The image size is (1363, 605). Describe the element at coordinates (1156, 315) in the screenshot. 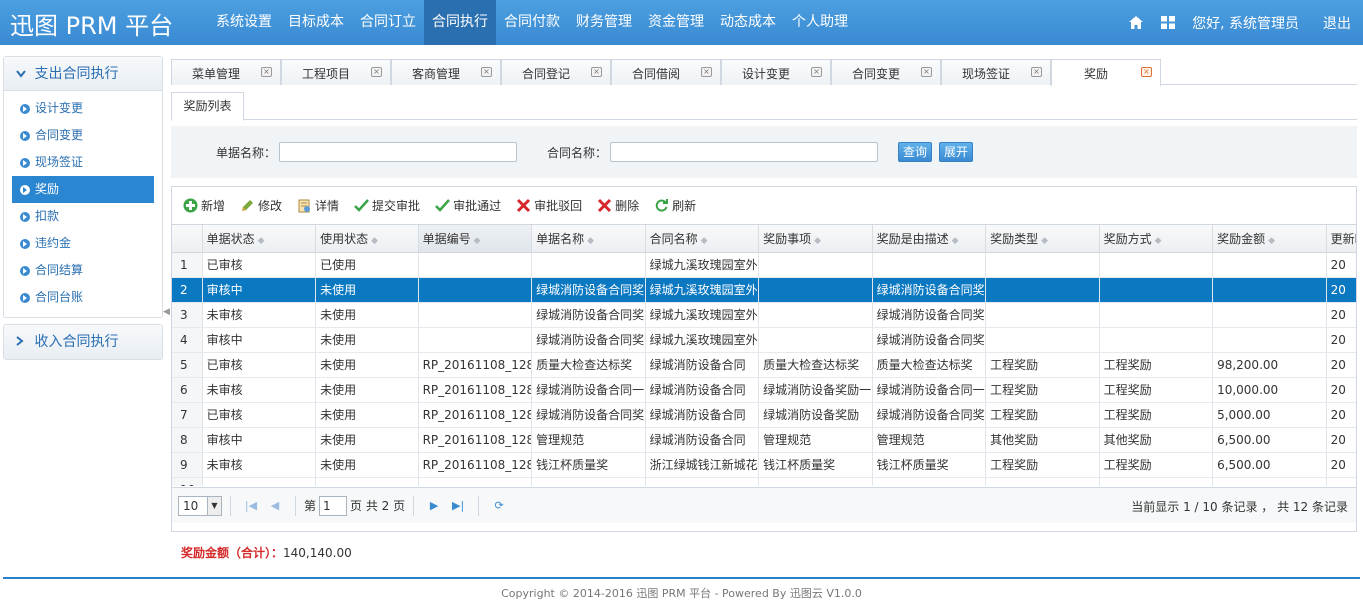

I see `table-cell` at that location.